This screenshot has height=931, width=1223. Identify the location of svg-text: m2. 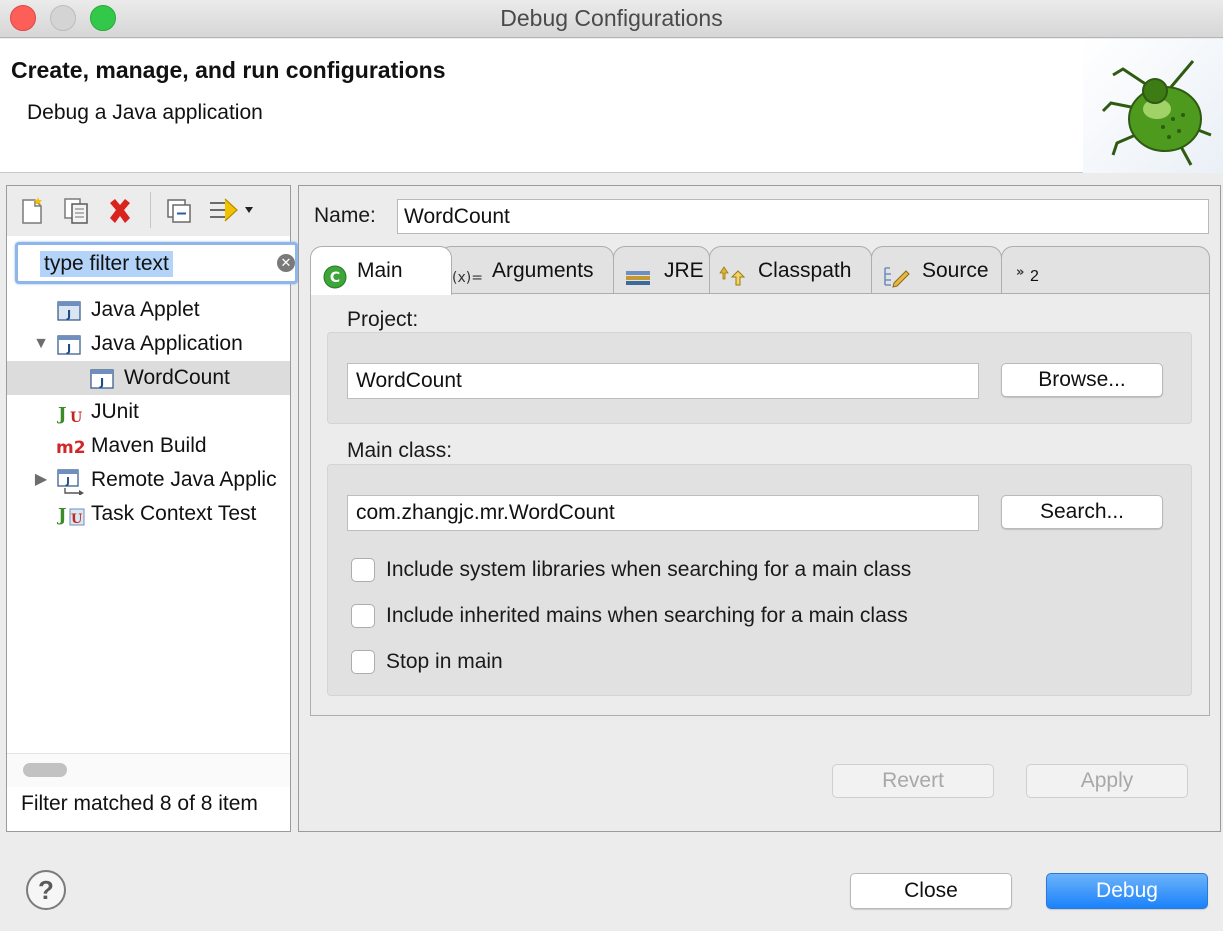
(71, 448).